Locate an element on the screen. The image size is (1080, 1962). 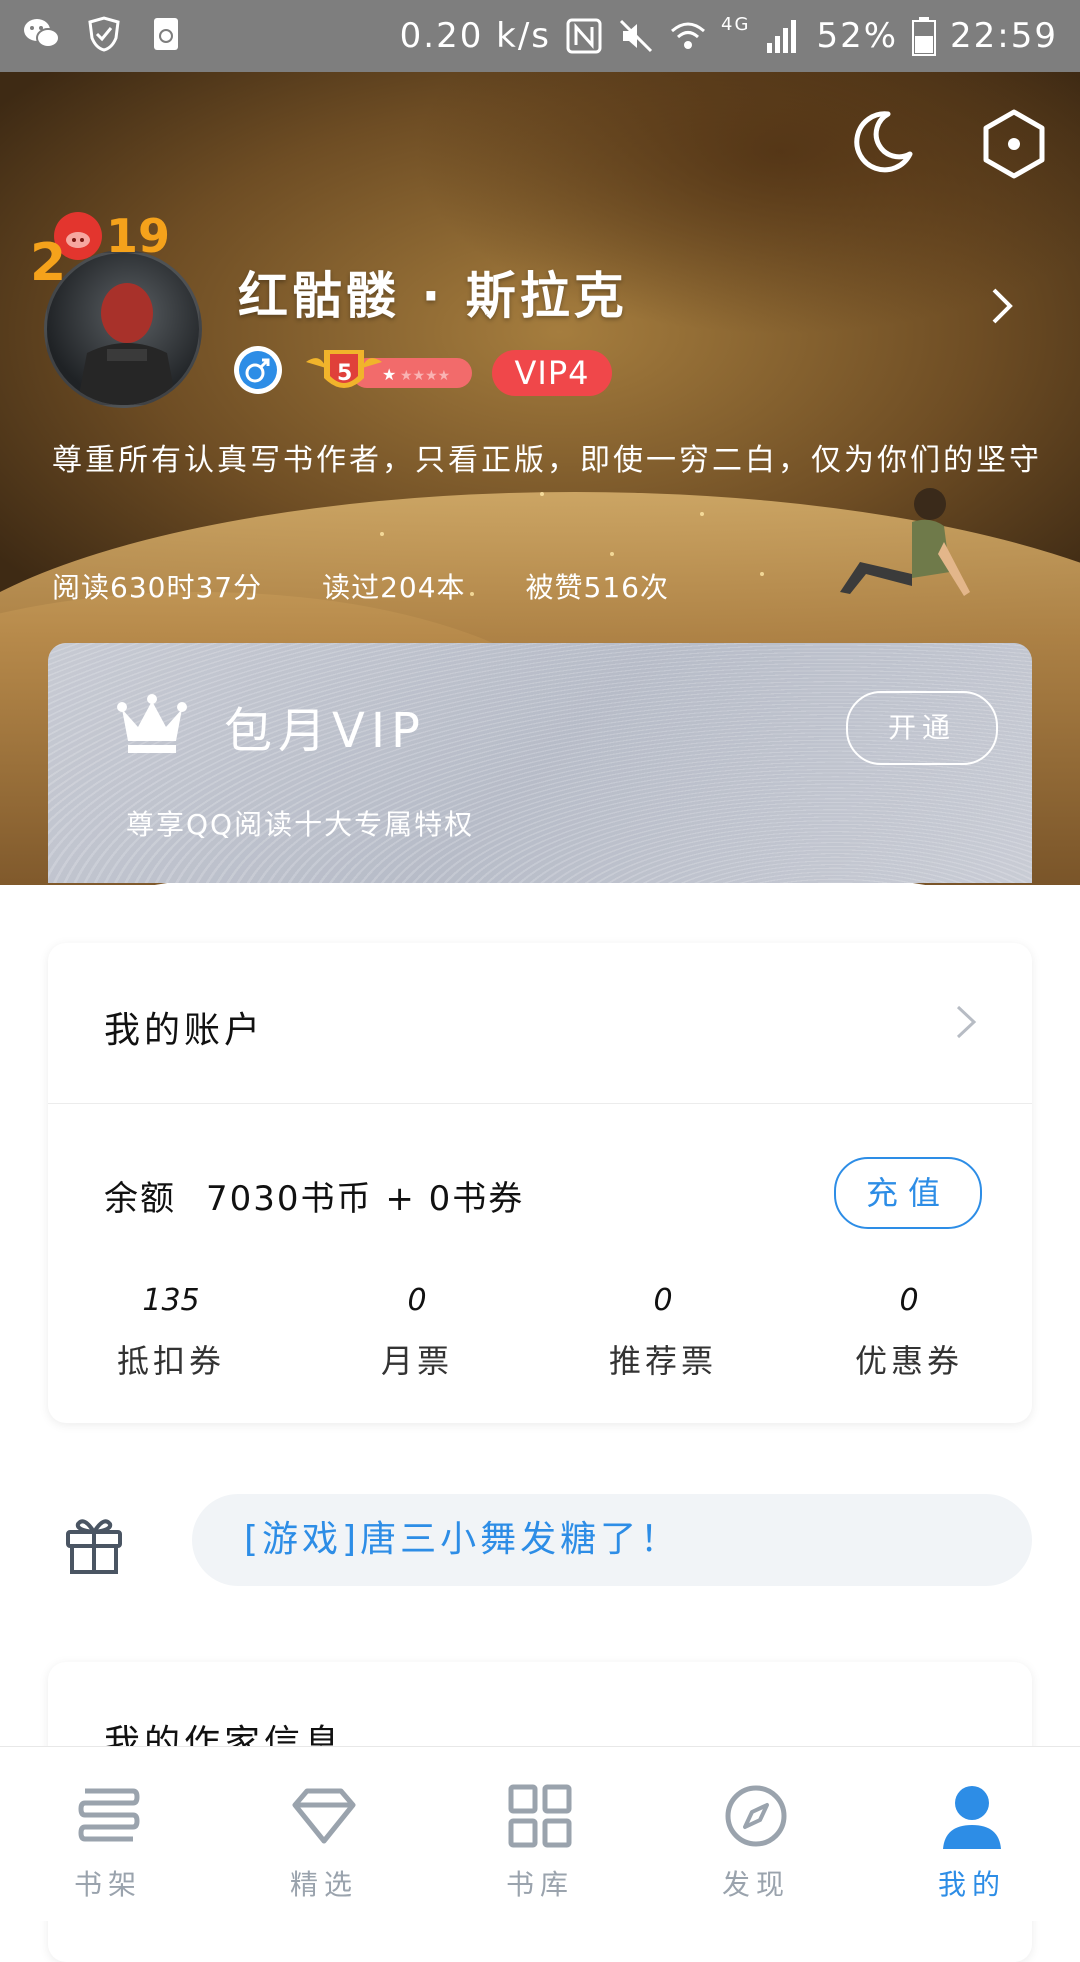
nav-bookshelf: 书架 is located at coordinates (108, 1834).